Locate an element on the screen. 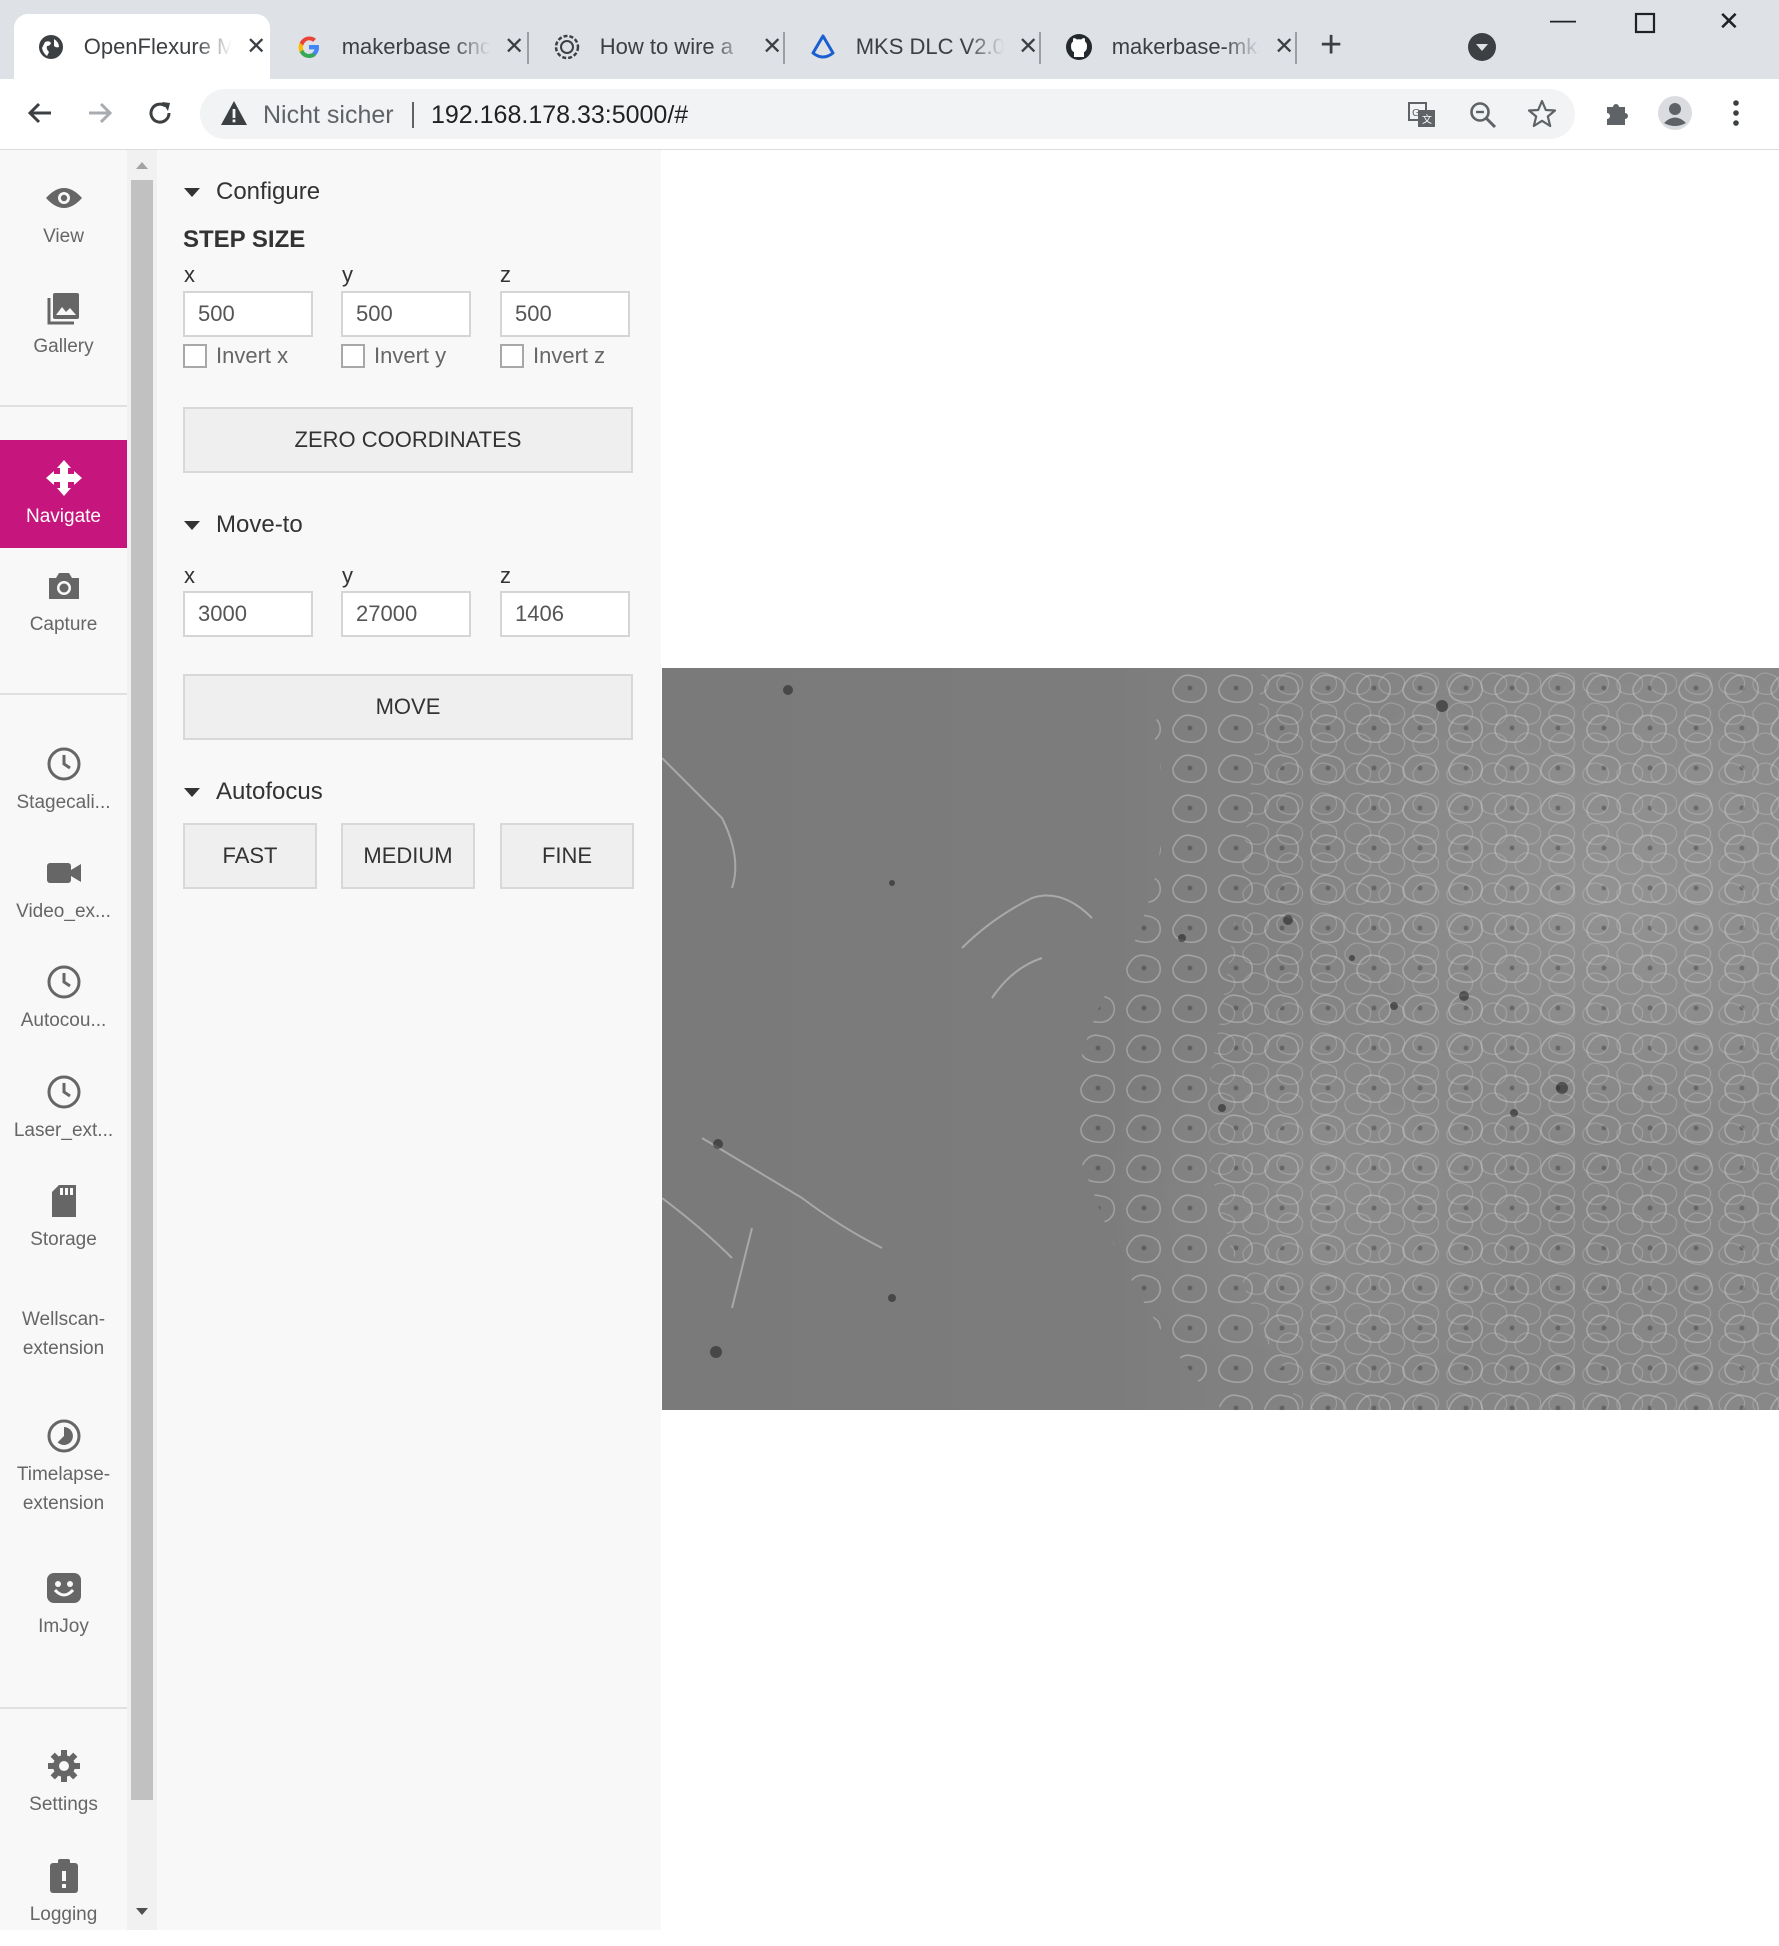 The image size is (1779, 1946). maximize-icon is located at coordinates (1645, 25).